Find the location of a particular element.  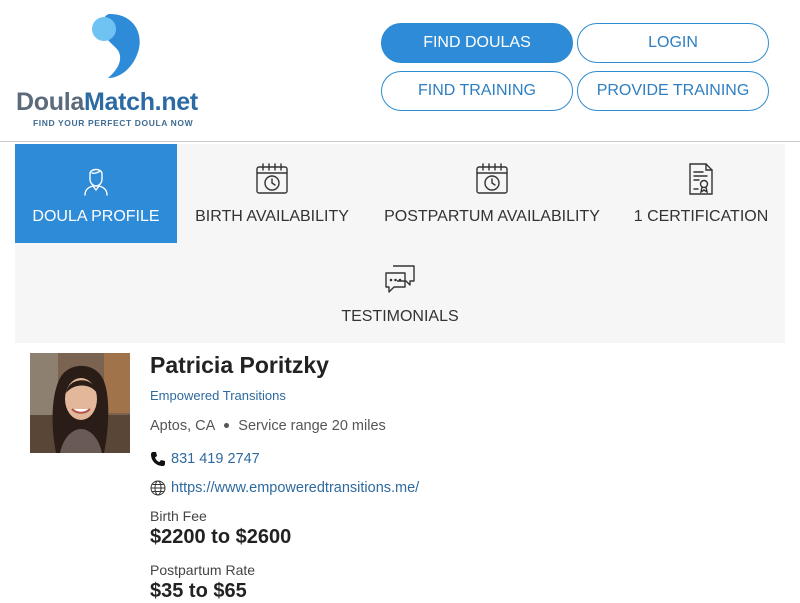

tab-label: 1 CERTIFICATION is located at coordinates (701, 216).